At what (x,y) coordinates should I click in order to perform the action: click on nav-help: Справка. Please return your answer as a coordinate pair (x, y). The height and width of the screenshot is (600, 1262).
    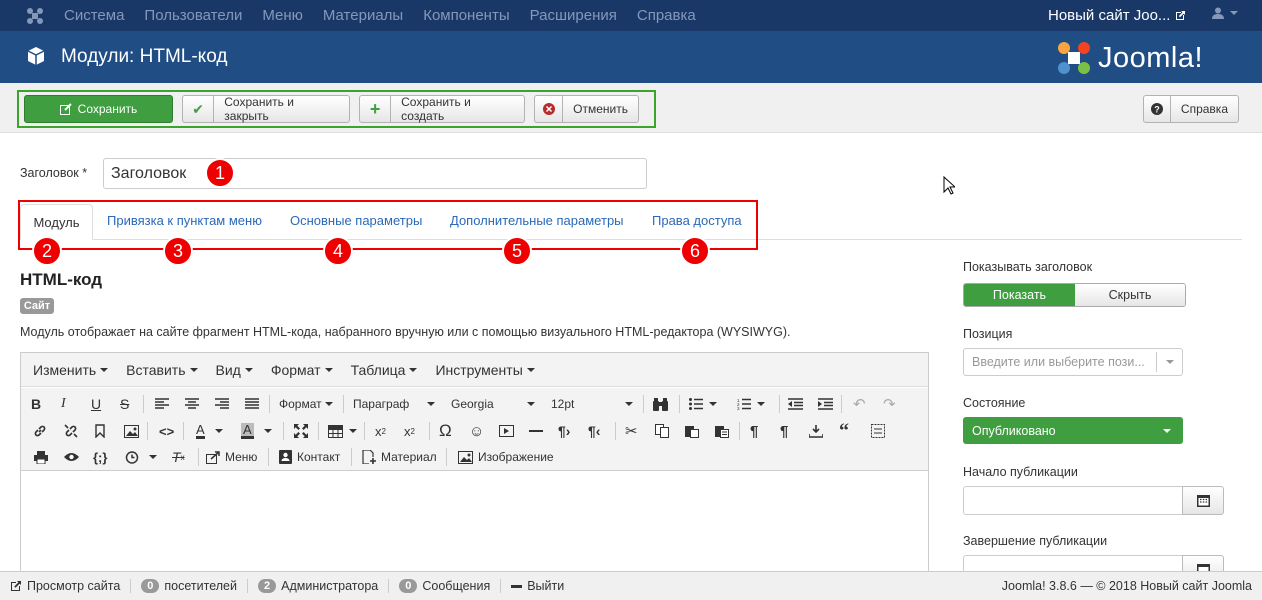
    Looking at the image, I should click on (666, 15).